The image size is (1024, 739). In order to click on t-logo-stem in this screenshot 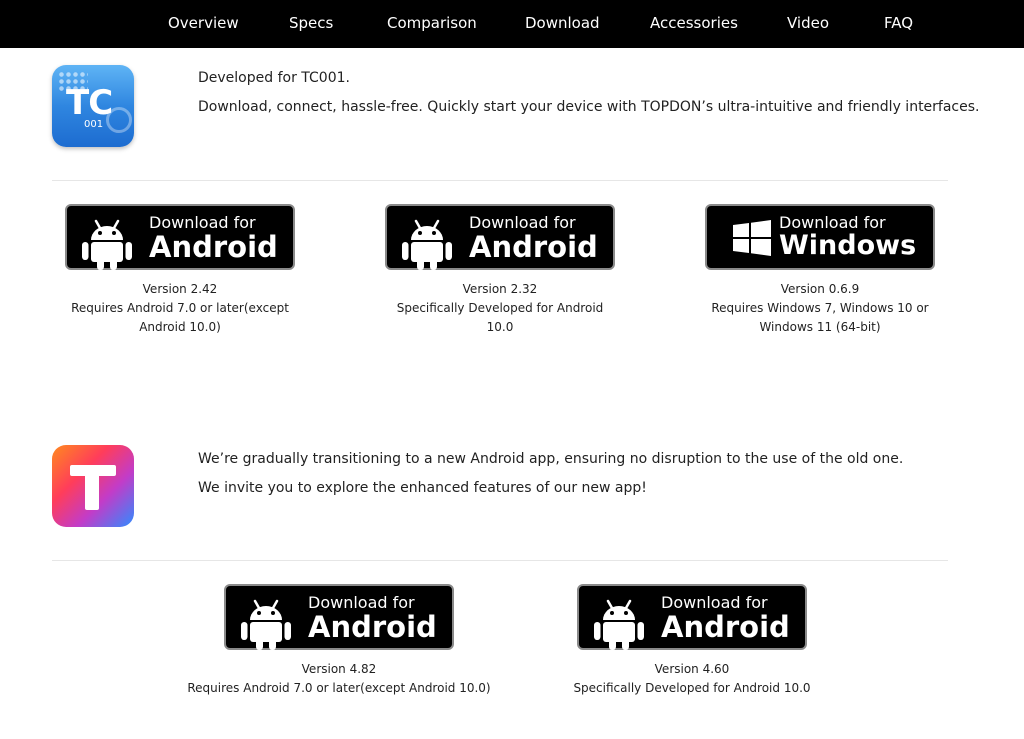, I will do `click(92, 487)`.